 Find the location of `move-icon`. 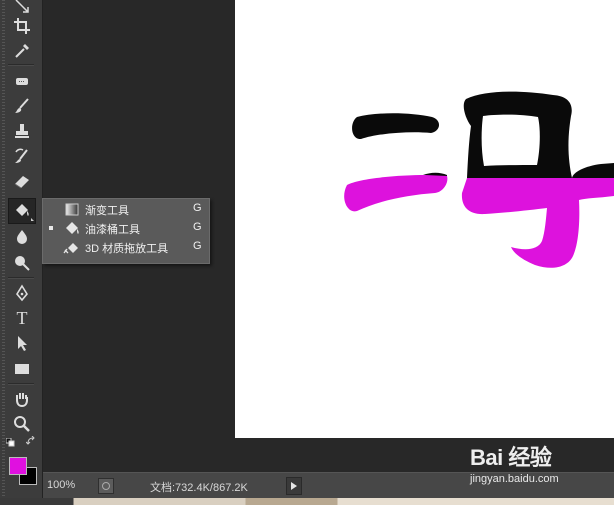

move-icon is located at coordinates (22, 6).